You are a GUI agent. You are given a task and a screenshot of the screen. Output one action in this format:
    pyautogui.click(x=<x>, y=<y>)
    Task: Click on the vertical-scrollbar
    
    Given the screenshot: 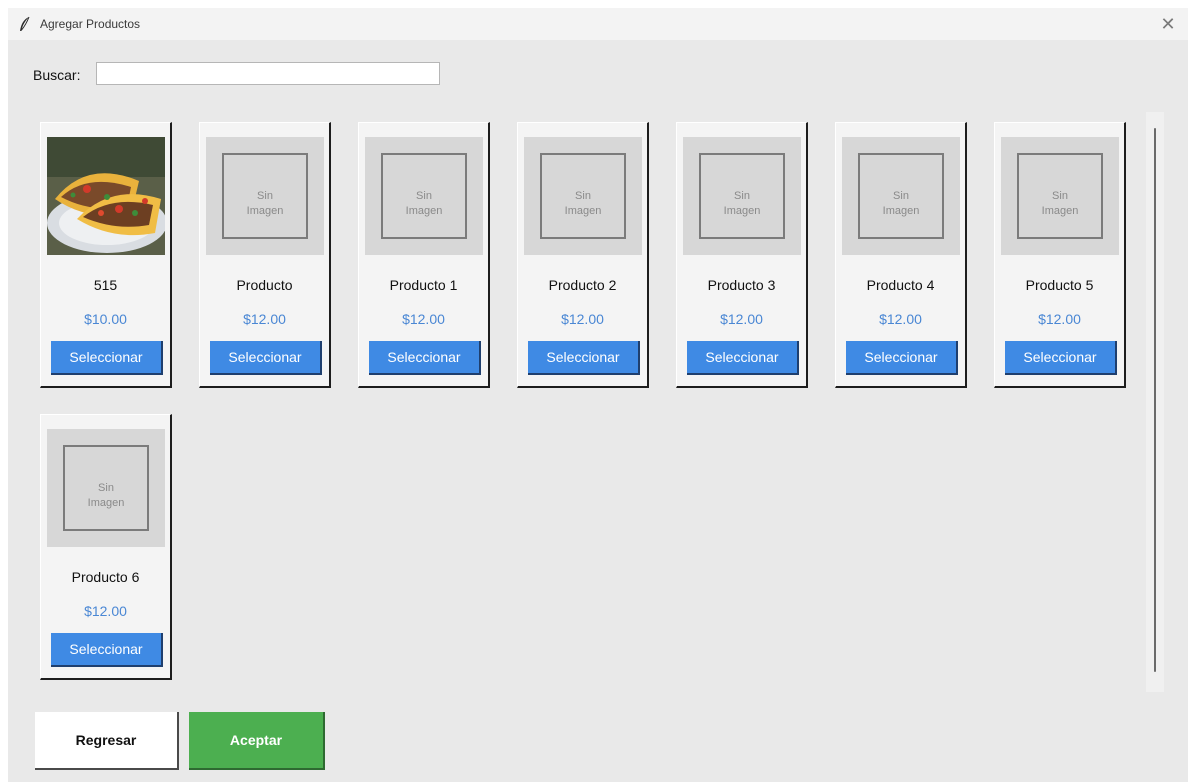 What is the action you would take?
    pyautogui.click(x=1155, y=402)
    